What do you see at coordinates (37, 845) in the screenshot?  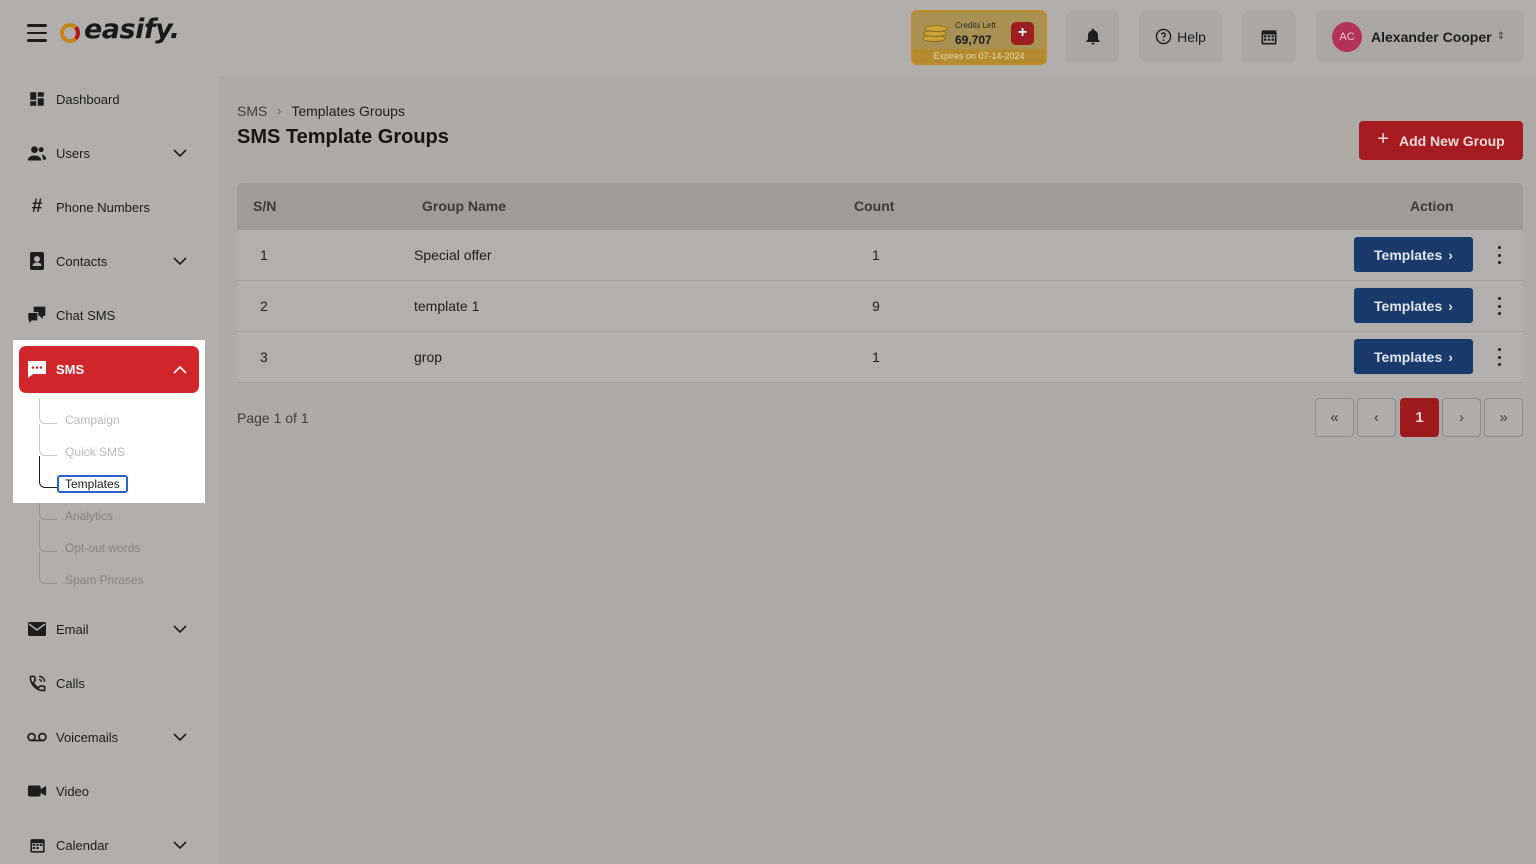 I see `calendar-icon` at bounding box center [37, 845].